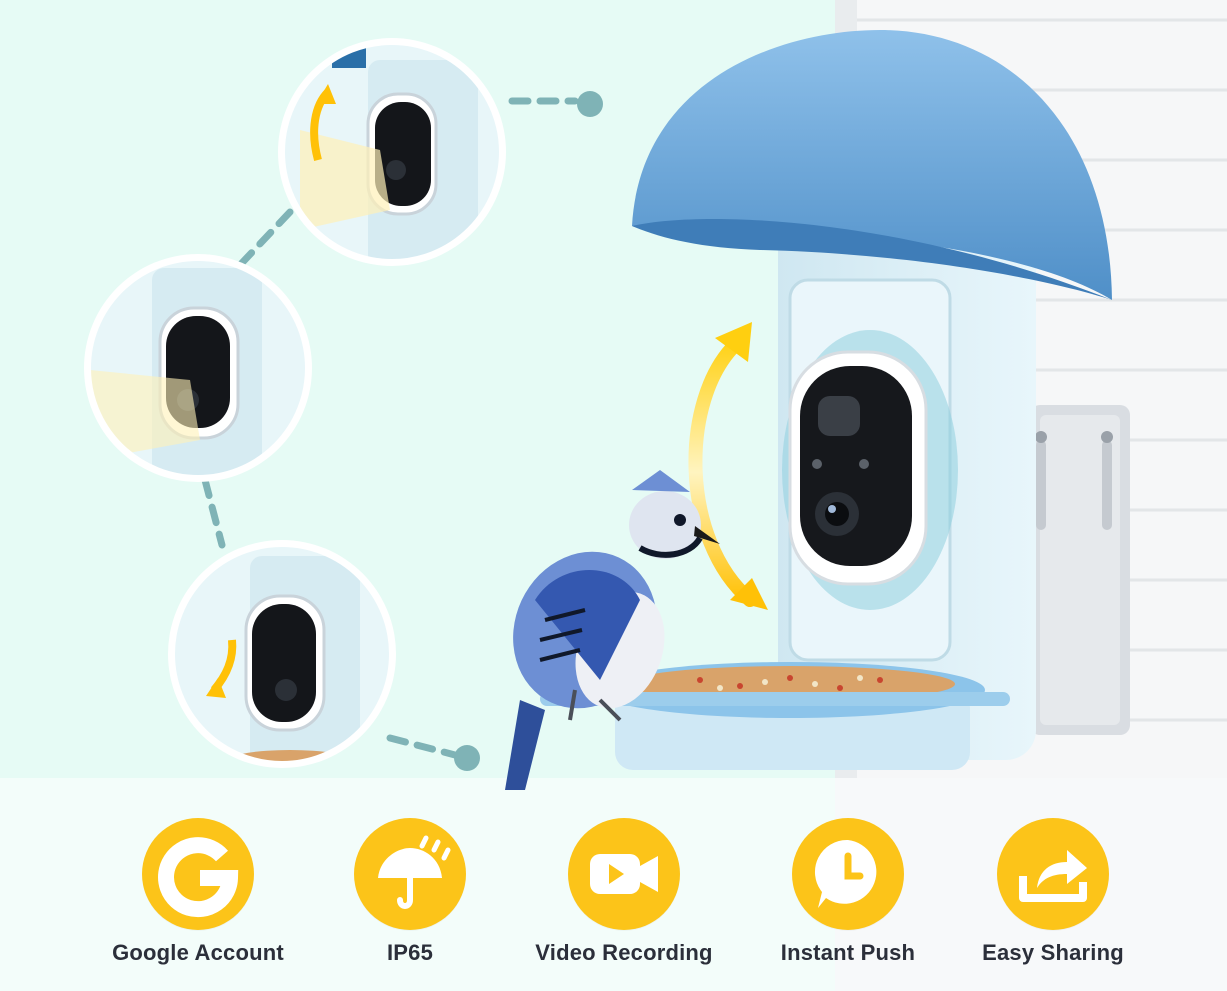 This screenshot has height=991, width=1227. Describe the element at coordinates (848, 874) in the screenshot. I see `clock-bubble-icon` at that location.